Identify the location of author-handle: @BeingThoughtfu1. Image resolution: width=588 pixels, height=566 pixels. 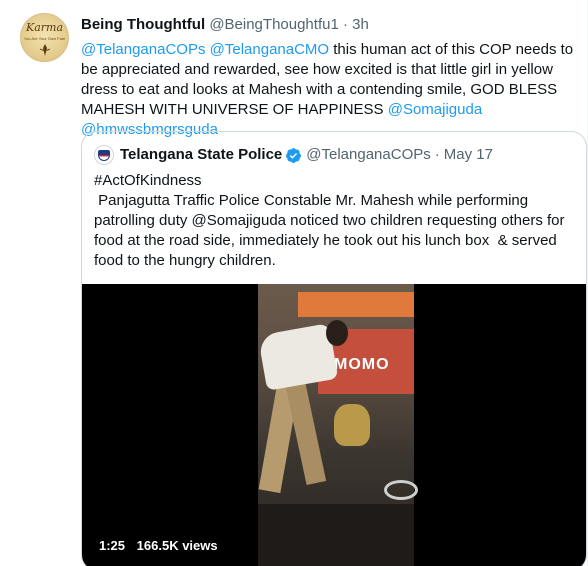
(274, 24).